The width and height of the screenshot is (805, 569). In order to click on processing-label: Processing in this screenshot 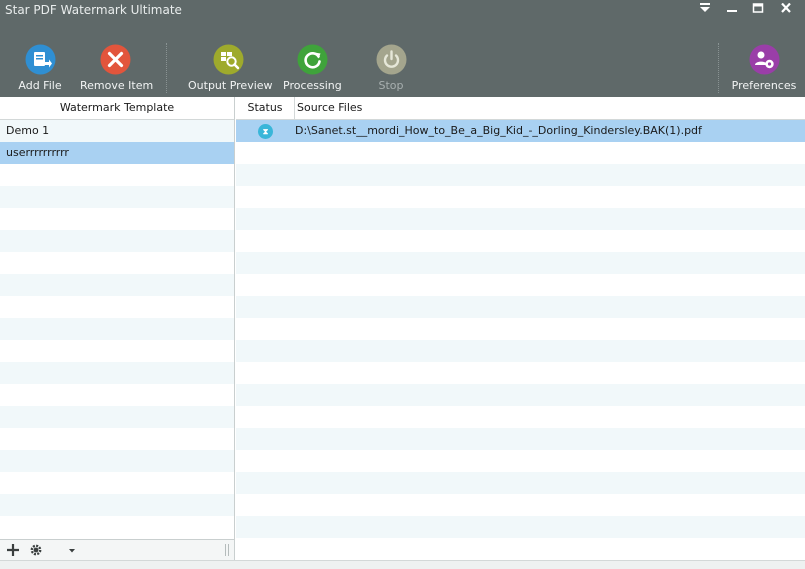, I will do `click(312, 85)`.